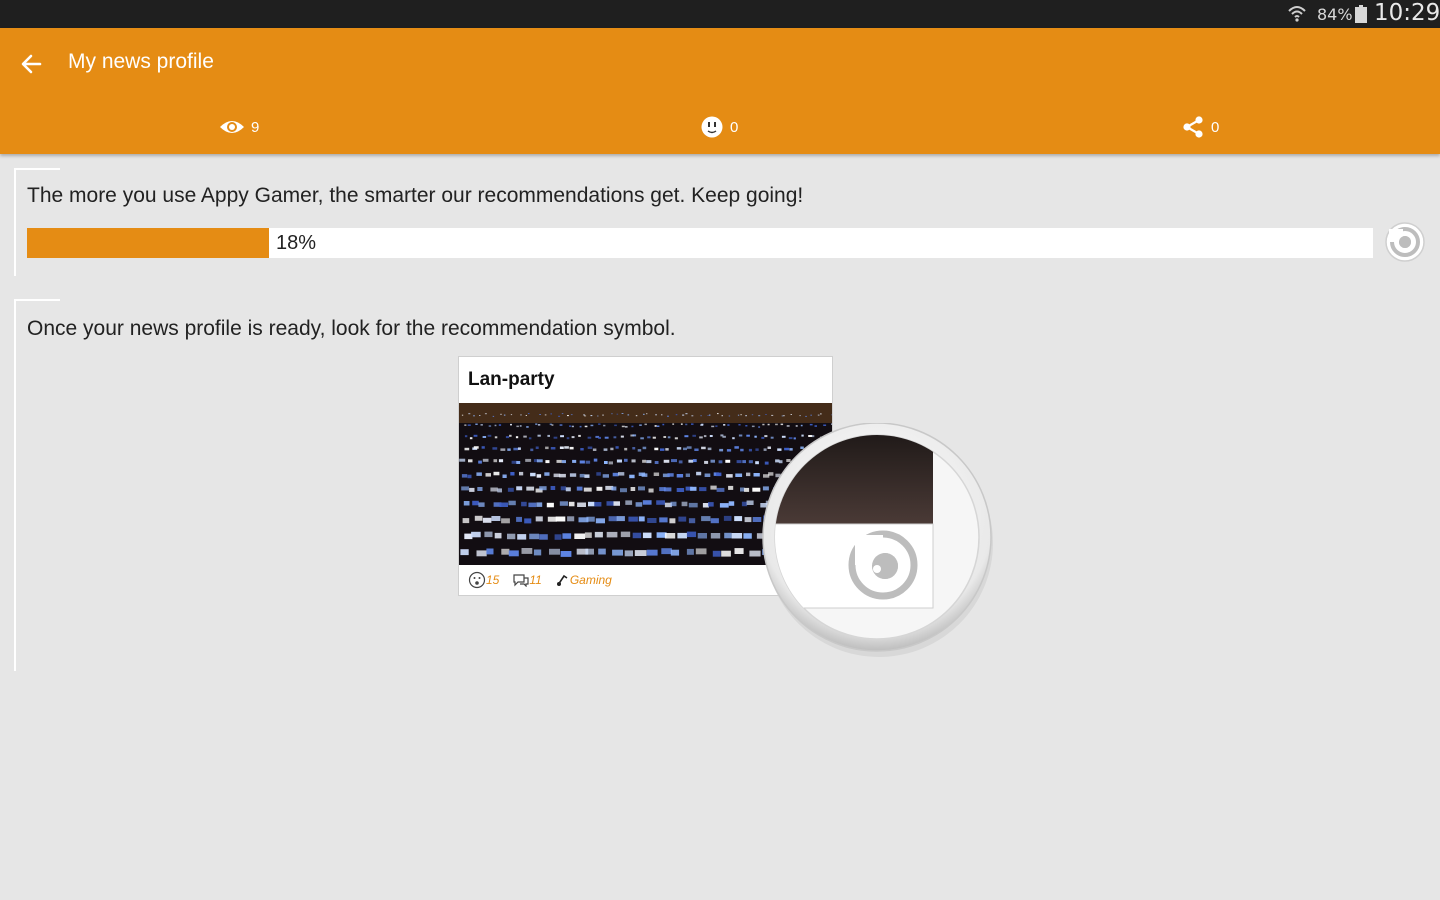 This screenshot has width=1440, height=900. I want to click on app-bar: My news profile 9 0 0, so click(720, 91).